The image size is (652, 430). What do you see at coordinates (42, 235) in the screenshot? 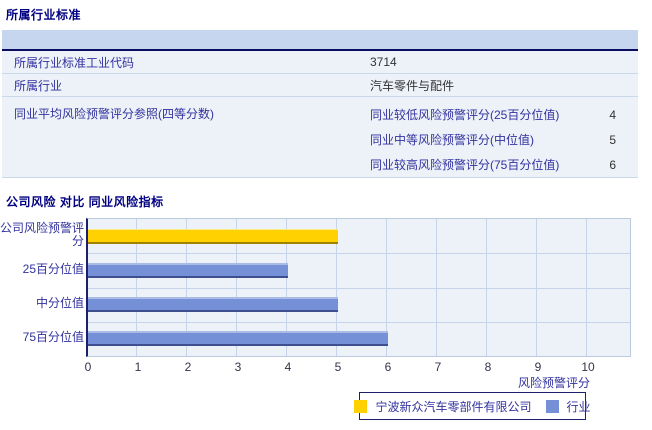
I see `category-label: 公司风险预警评分` at bounding box center [42, 235].